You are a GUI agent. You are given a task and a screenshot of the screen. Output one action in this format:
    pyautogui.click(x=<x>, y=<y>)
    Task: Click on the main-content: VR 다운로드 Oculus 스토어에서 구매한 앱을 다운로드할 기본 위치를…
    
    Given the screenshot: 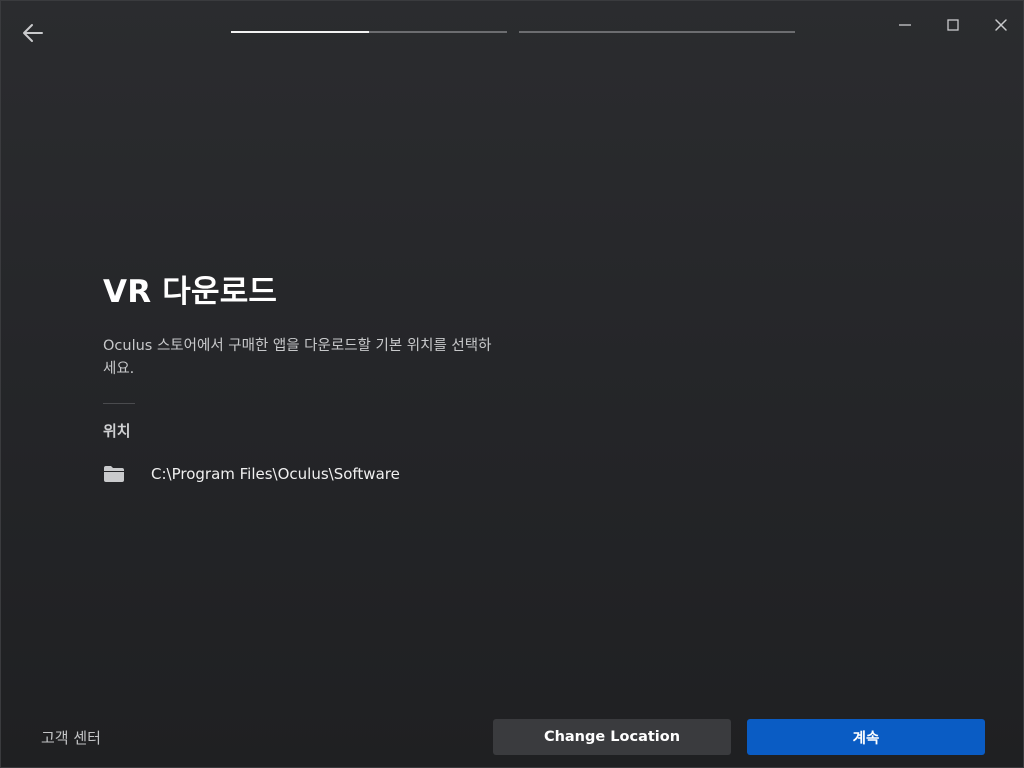 What is the action you would take?
    pyautogui.click(x=313, y=377)
    